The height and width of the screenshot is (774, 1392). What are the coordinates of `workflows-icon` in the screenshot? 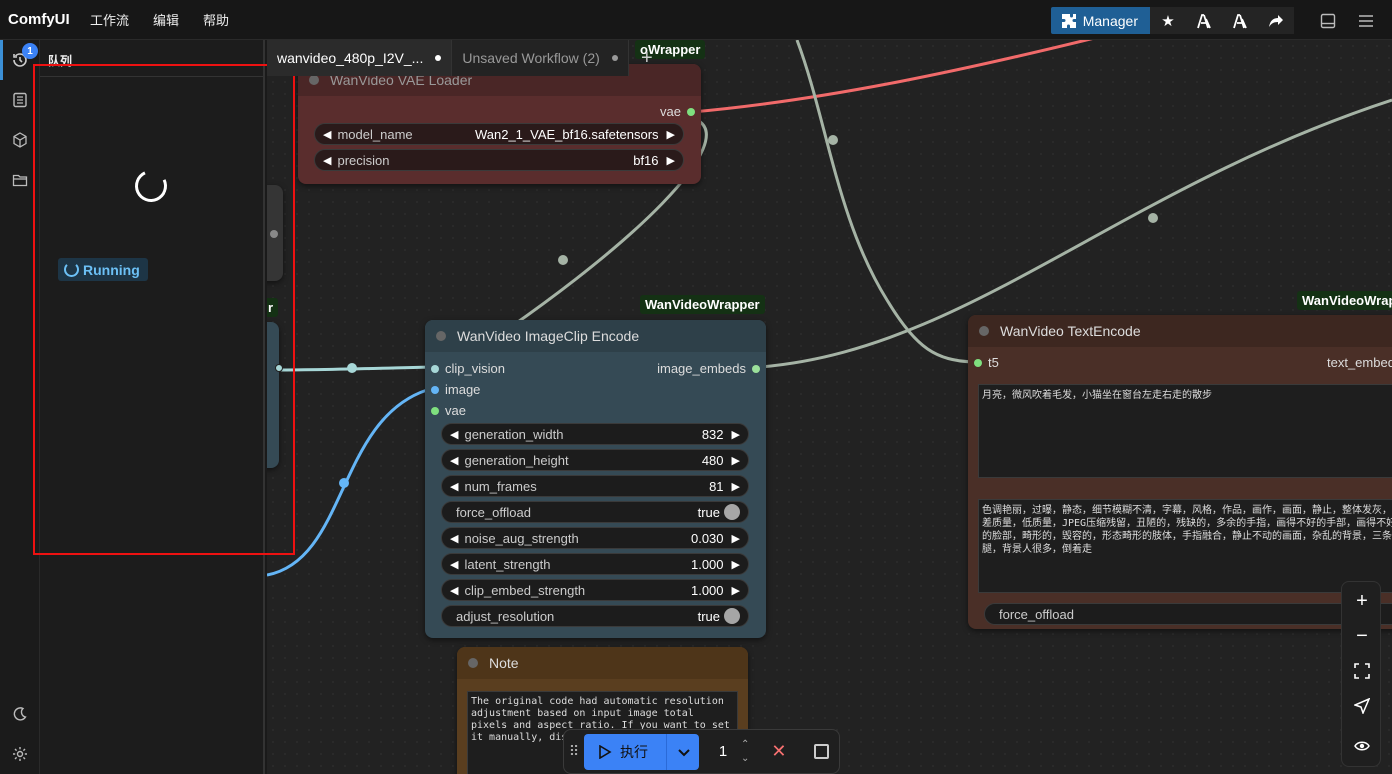 It's located at (20, 180).